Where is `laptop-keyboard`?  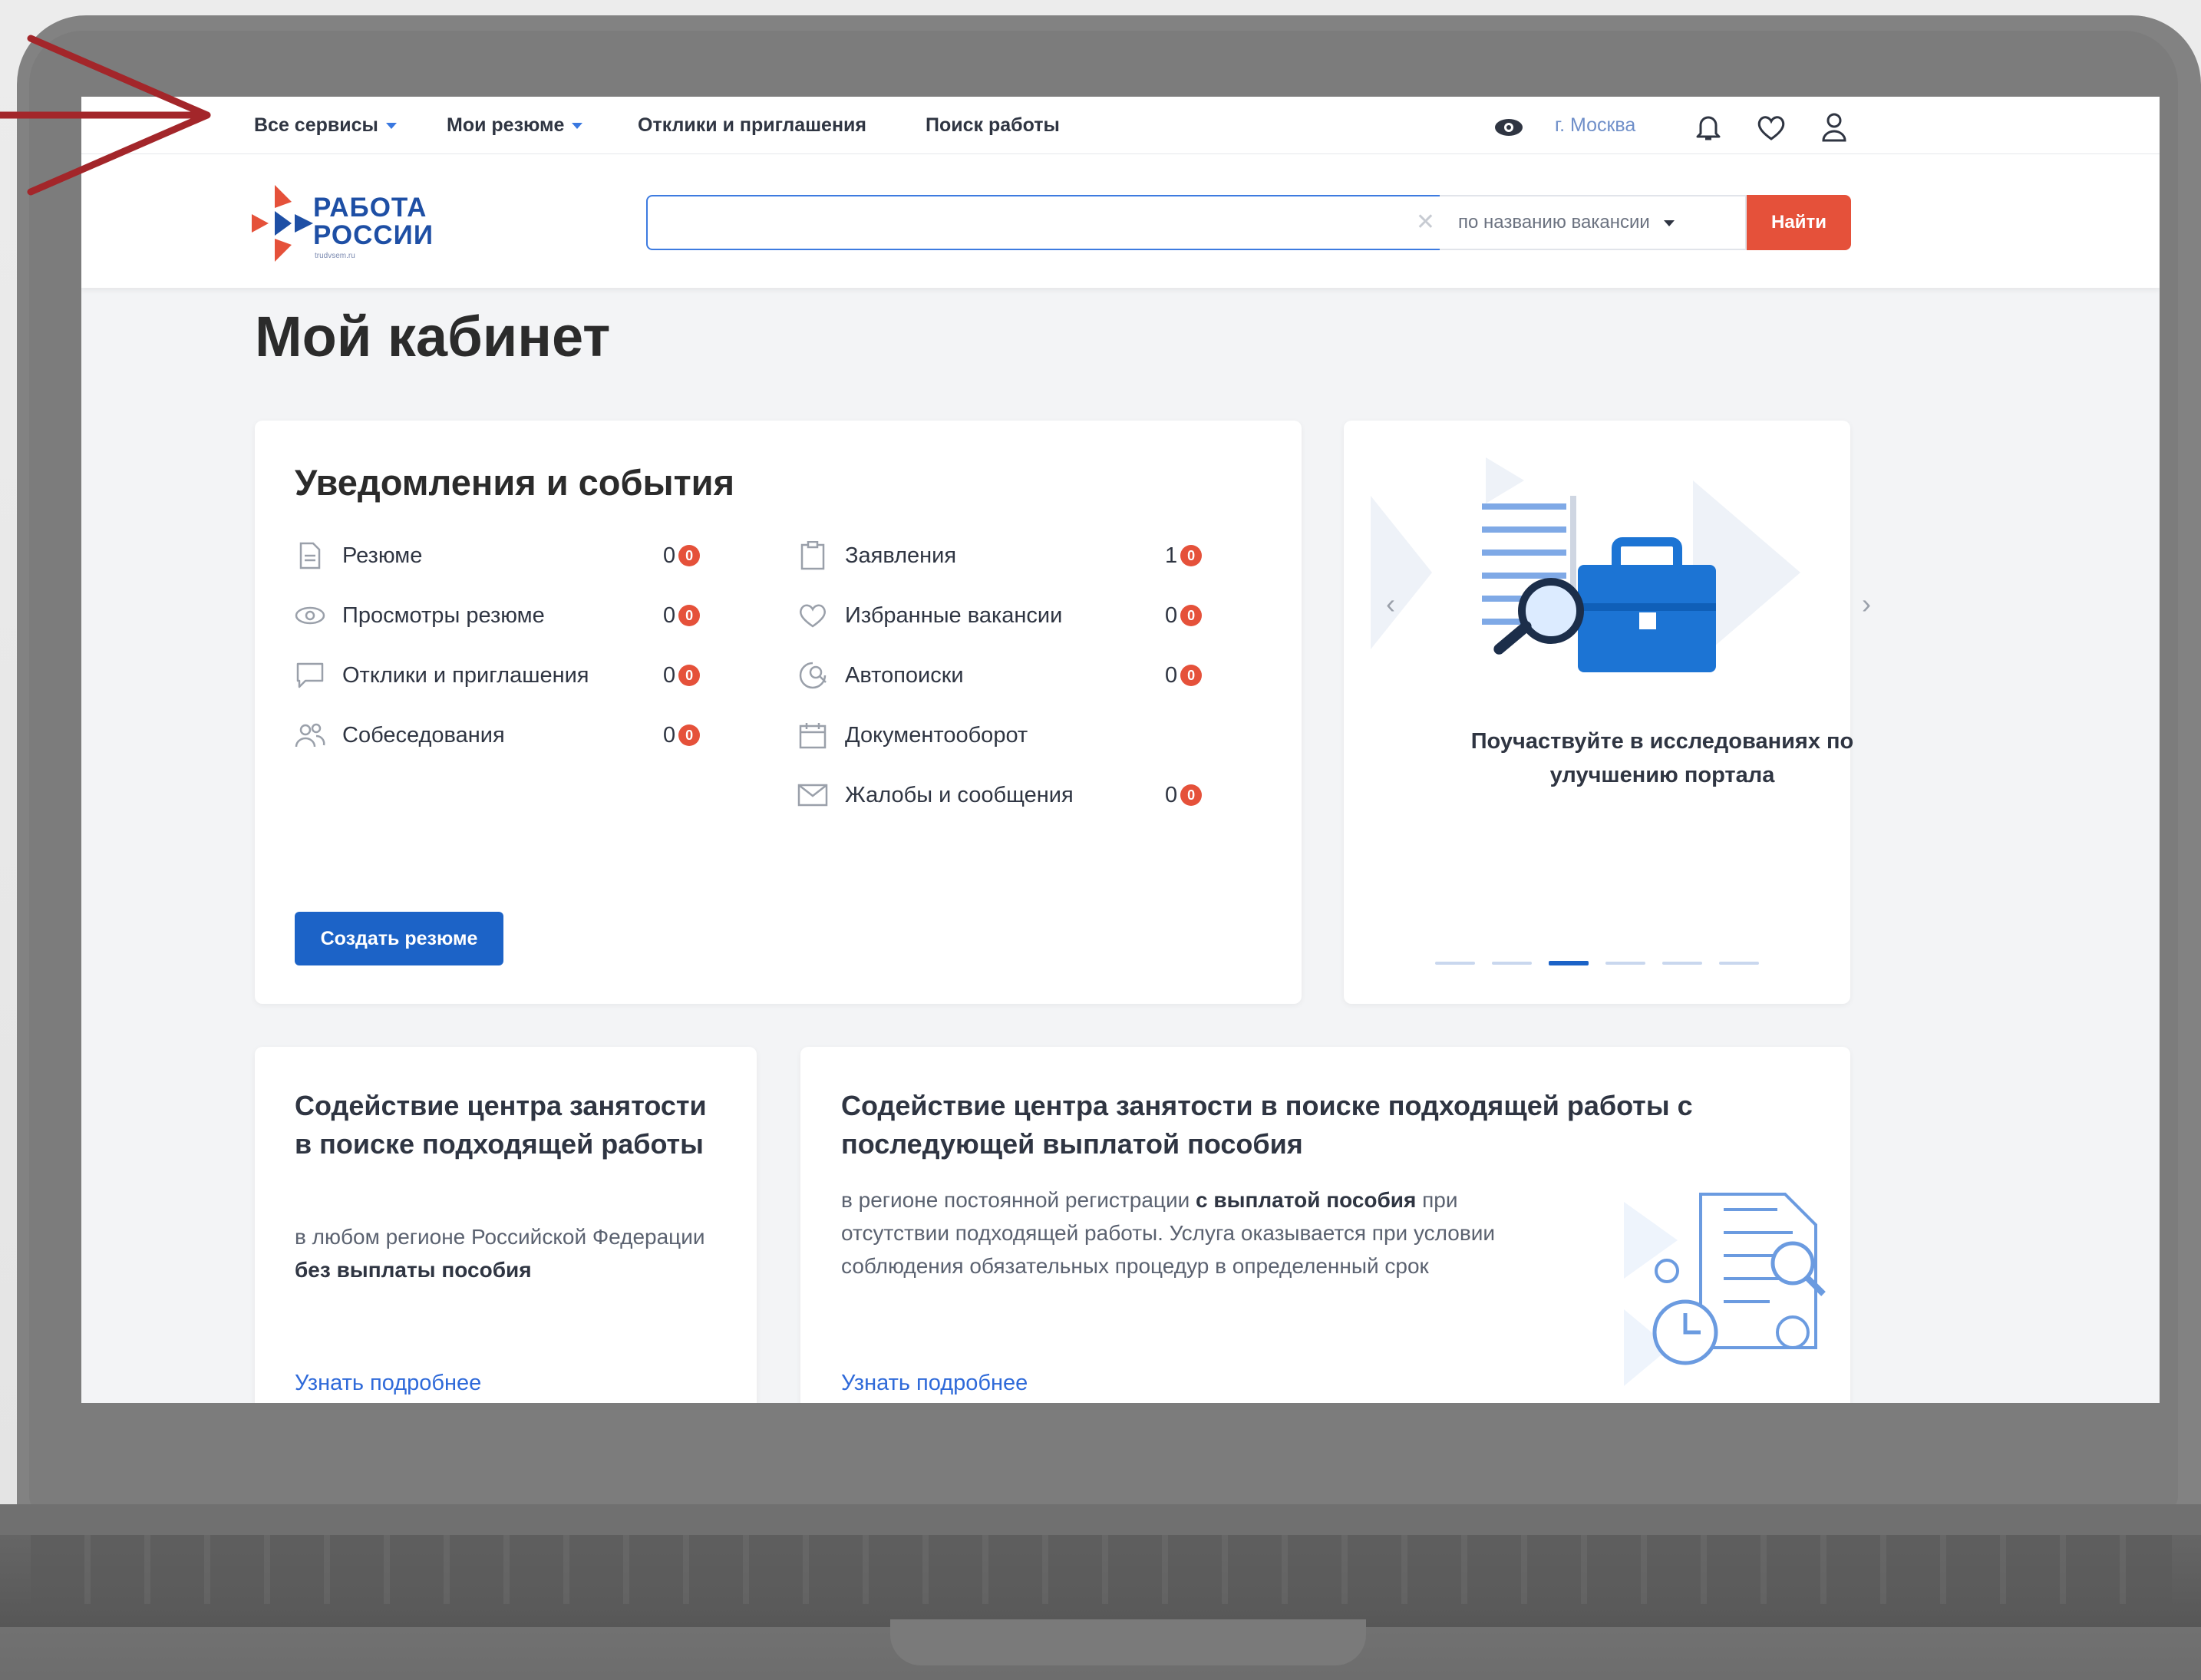 laptop-keyboard is located at coordinates (1101, 1569).